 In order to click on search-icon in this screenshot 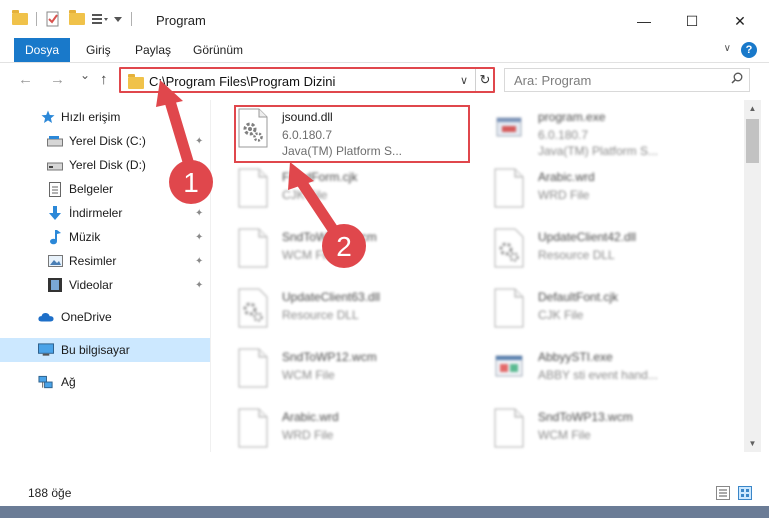, I will do `click(737, 78)`.